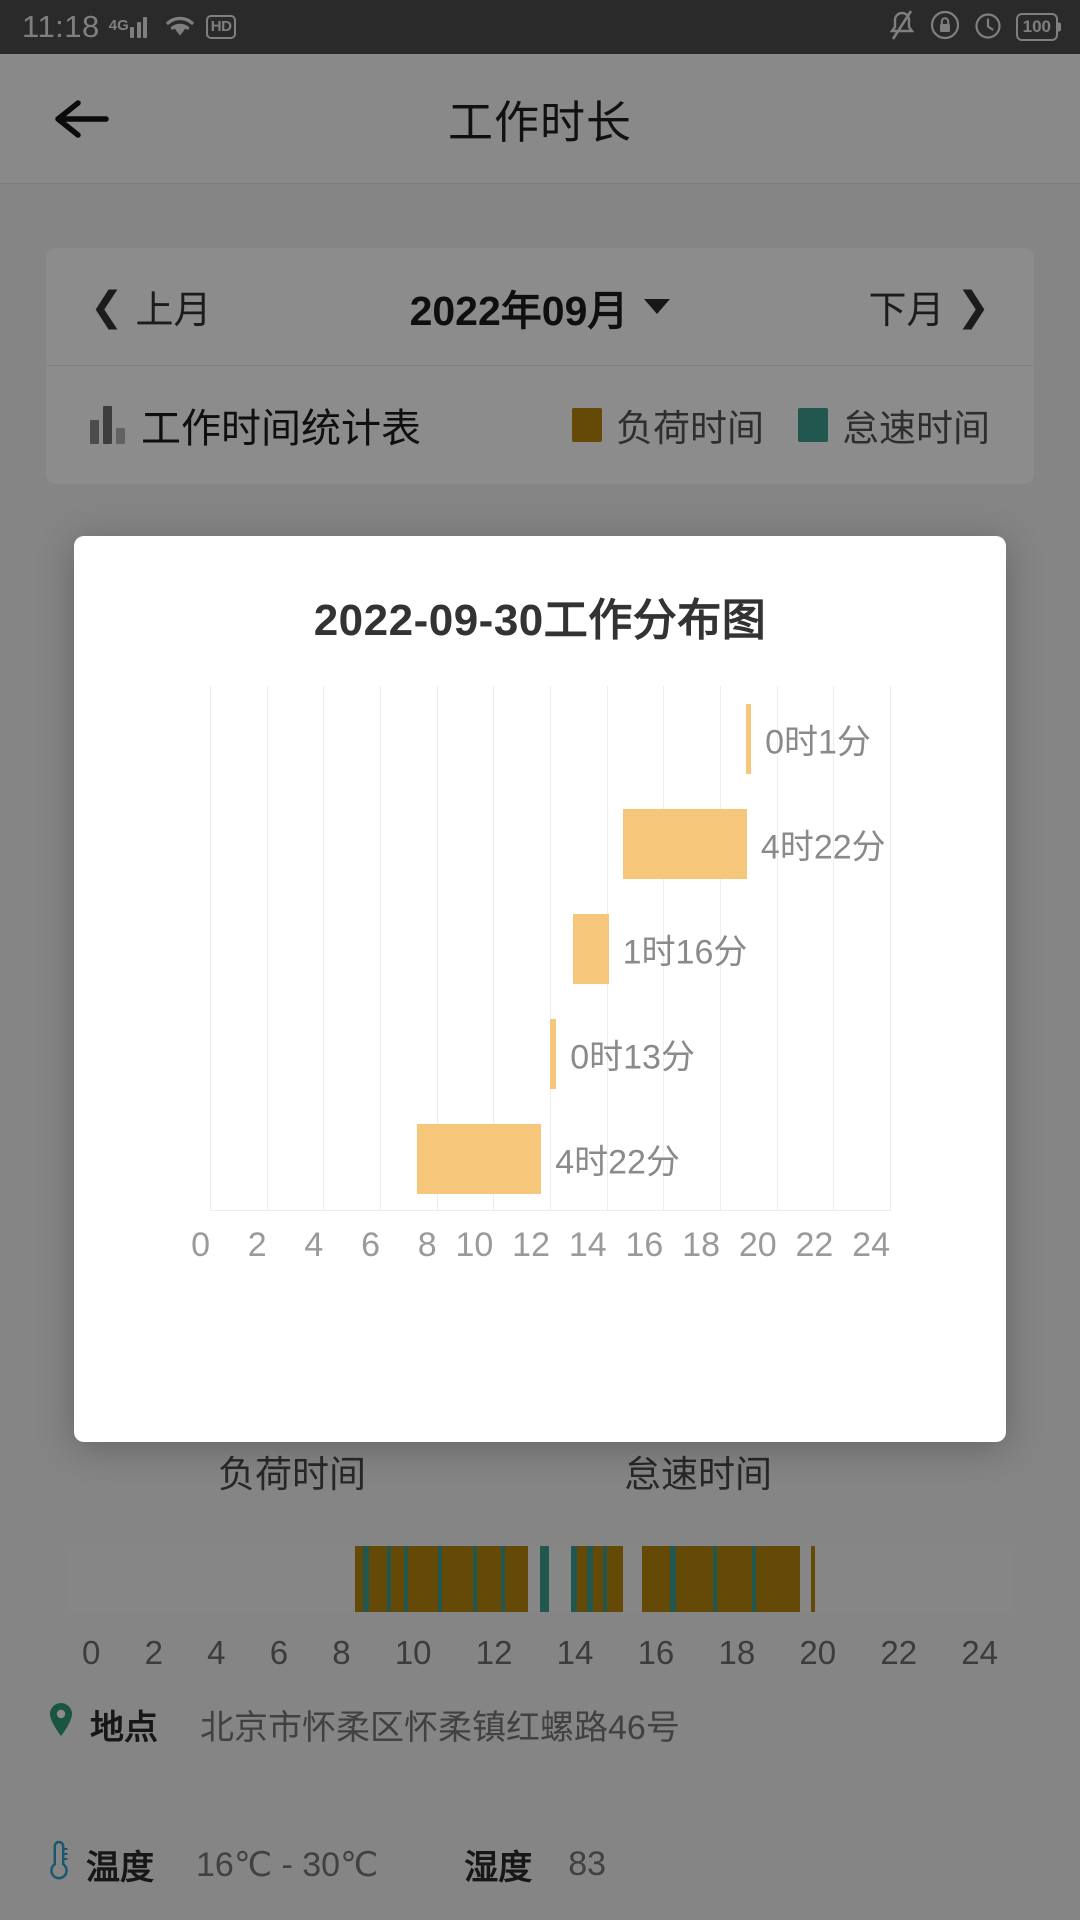  I want to click on chart-x-tick-label: 16, so click(644, 1245).